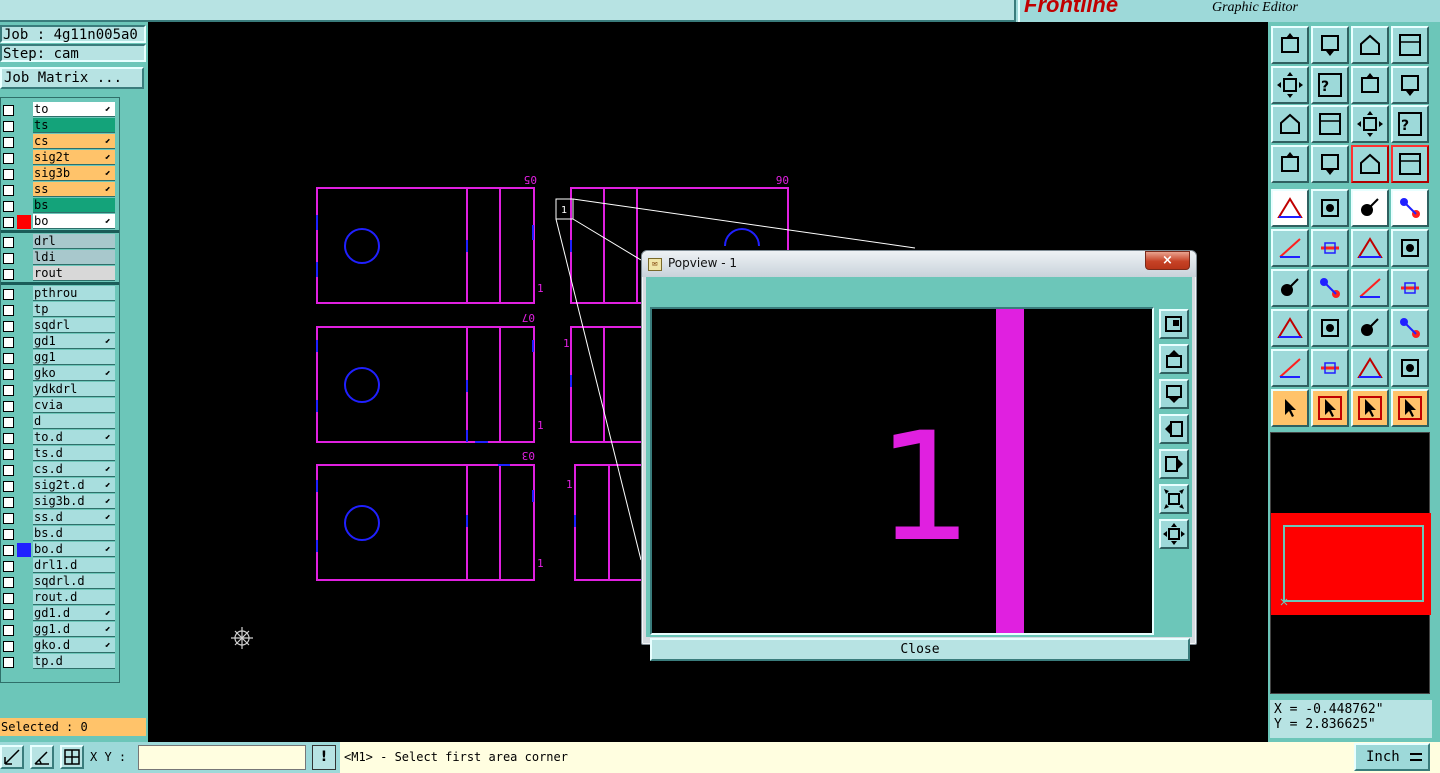 This screenshot has height=773, width=1440. What do you see at coordinates (1370, 328) in the screenshot?
I see `resize-icon` at bounding box center [1370, 328].